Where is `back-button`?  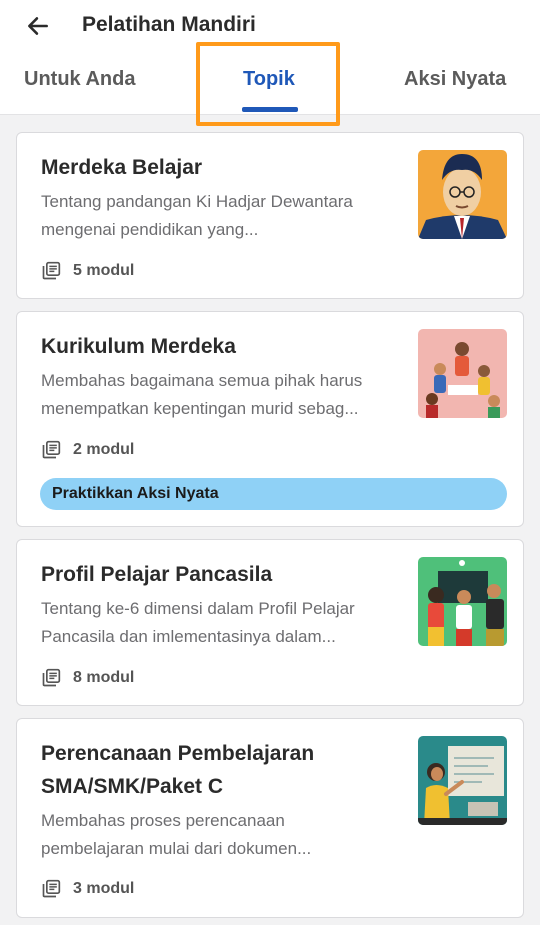
back-button is located at coordinates (38, 26).